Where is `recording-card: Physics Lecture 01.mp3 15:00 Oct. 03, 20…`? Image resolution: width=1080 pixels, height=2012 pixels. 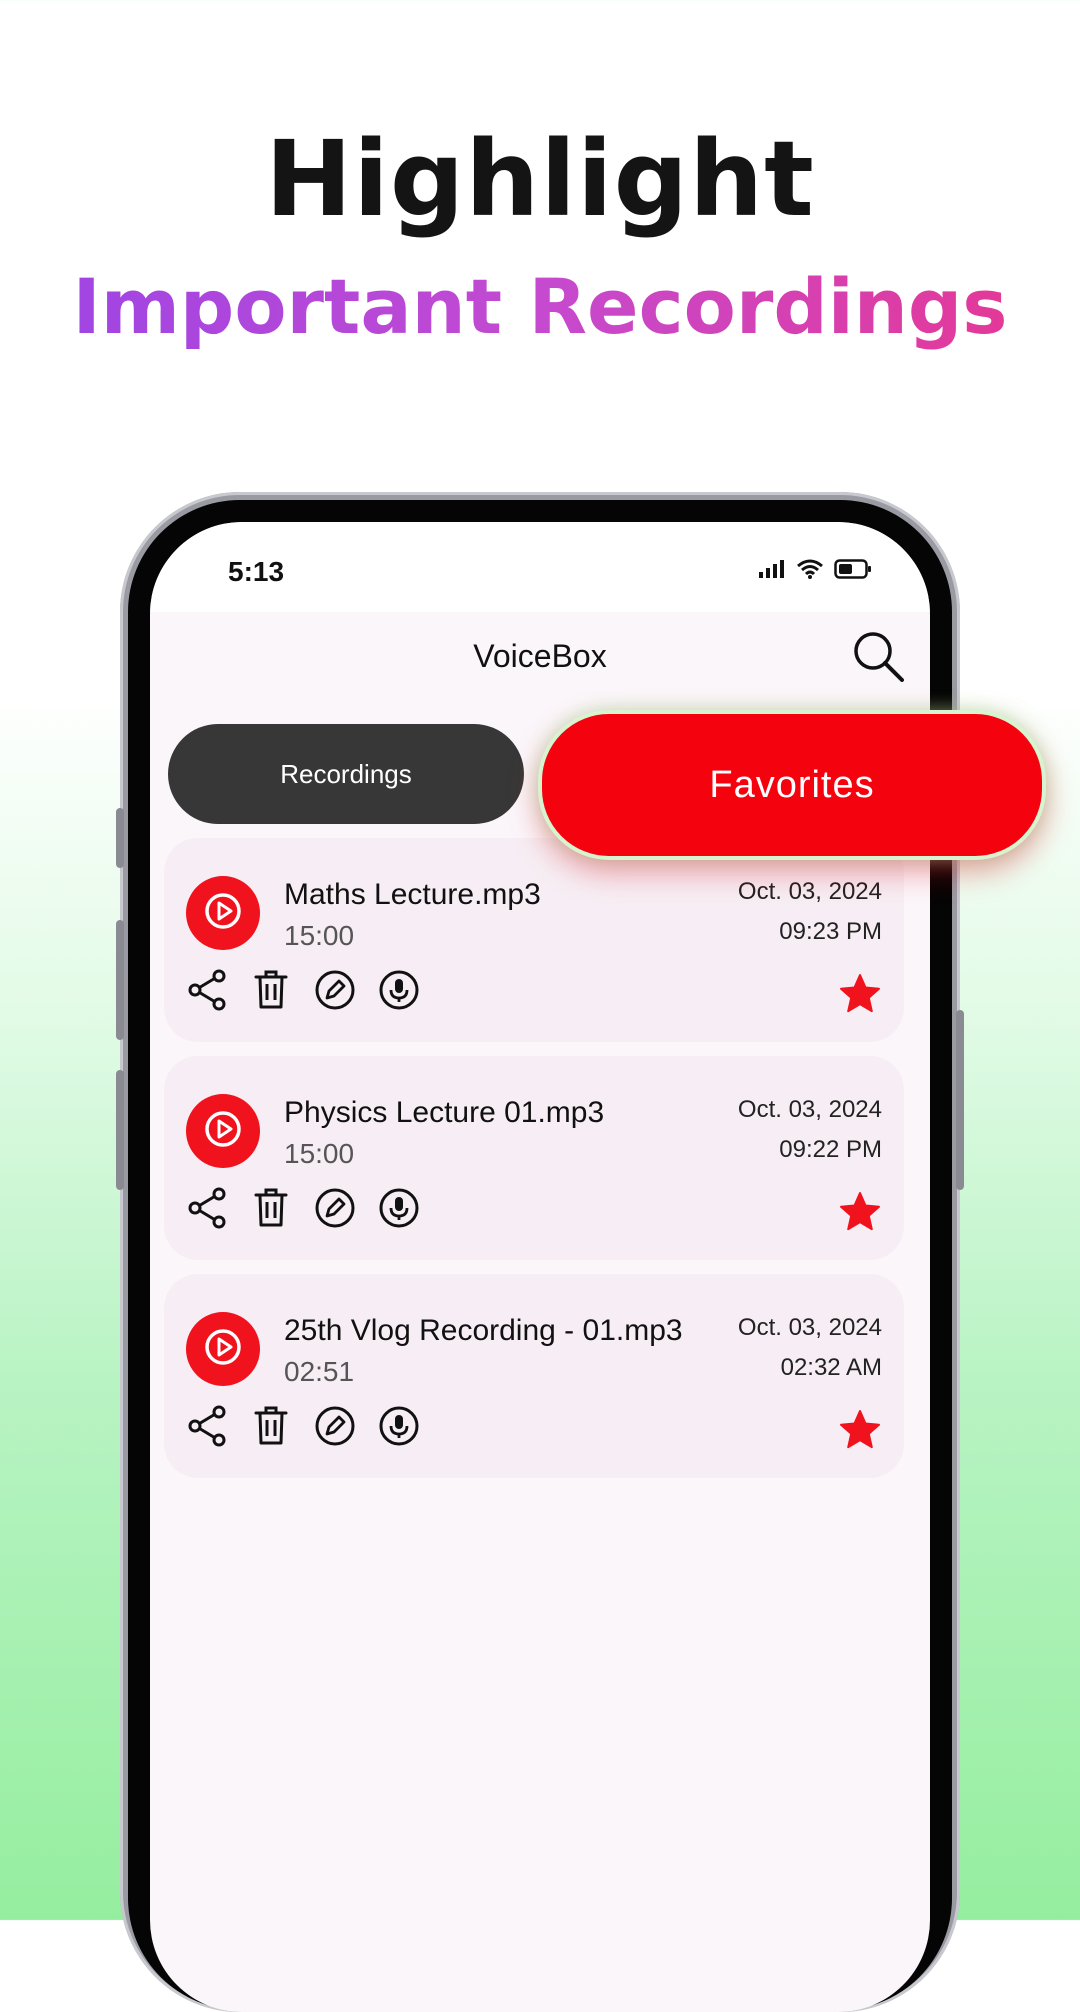 recording-card: Physics Lecture 01.mp3 15:00 Oct. 03, 20… is located at coordinates (534, 1158).